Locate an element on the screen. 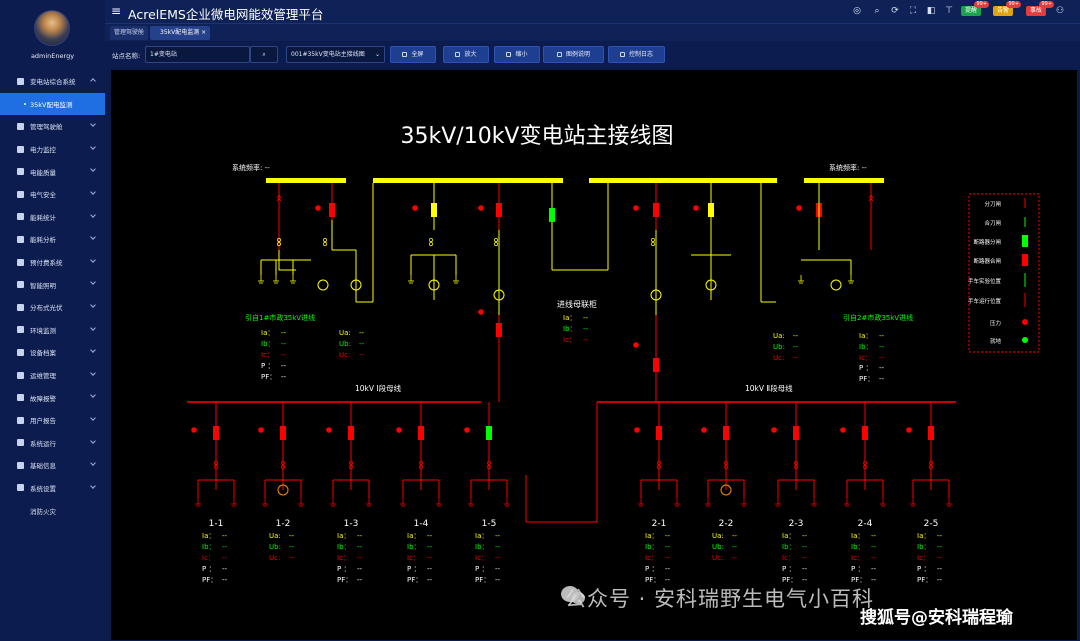 The width and height of the screenshot is (1080, 641). meter-feeder-0-p-label-0: P ： is located at coordinates (208, 569).